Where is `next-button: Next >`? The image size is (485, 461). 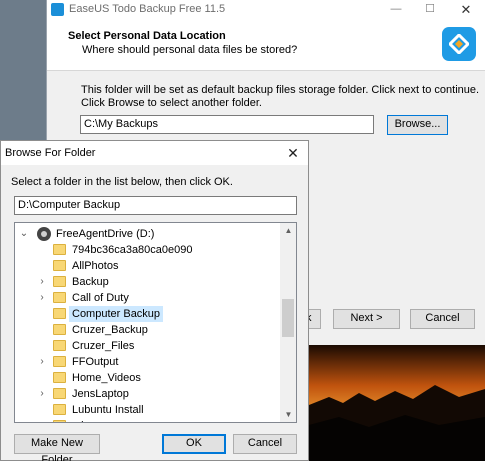 next-button: Next > is located at coordinates (366, 319).